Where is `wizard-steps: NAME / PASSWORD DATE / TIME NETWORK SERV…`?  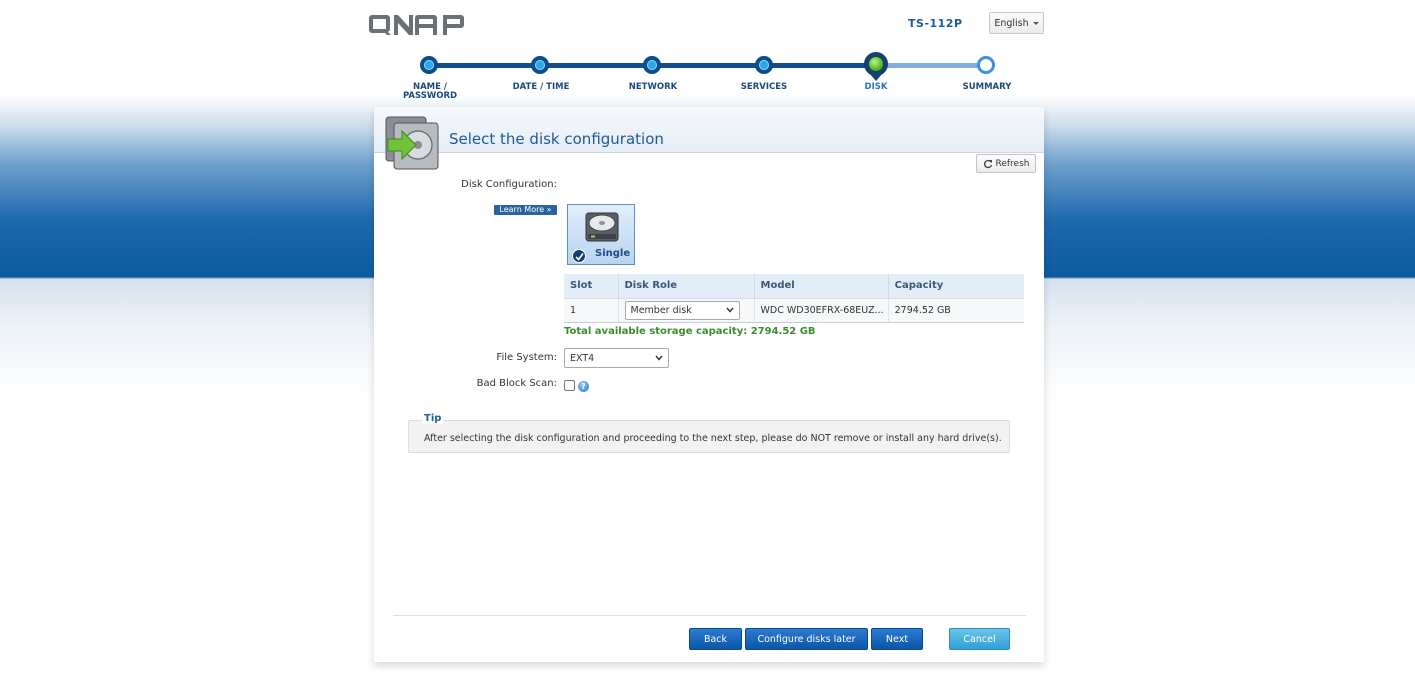 wizard-steps: NAME / PASSWORD DATE / TIME NETWORK SERV… is located at coordinates (710, 79).